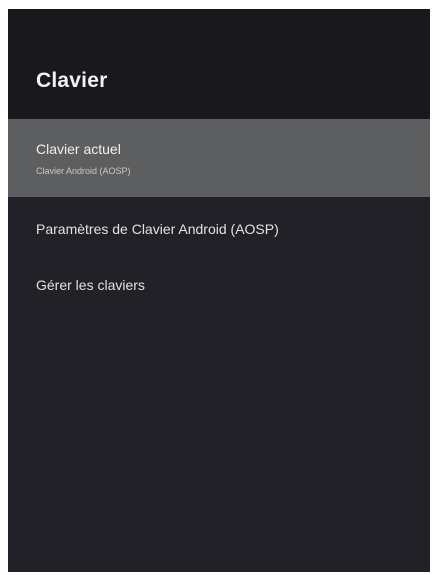  What do you see at coordinates (78, 149) in the screenshot?
I see `current-keyboard-label: Clavier actuel` at bounding box center [78, 149].